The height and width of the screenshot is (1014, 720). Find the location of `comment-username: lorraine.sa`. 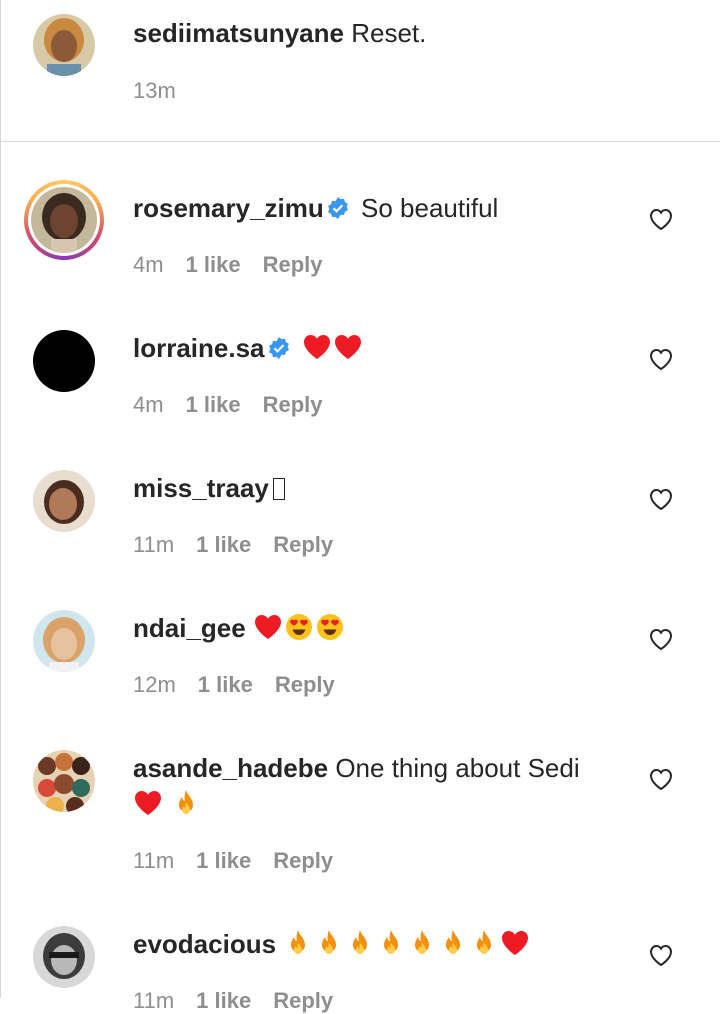

comment-username: lorraine.sa is located at coordinates (199, 348).